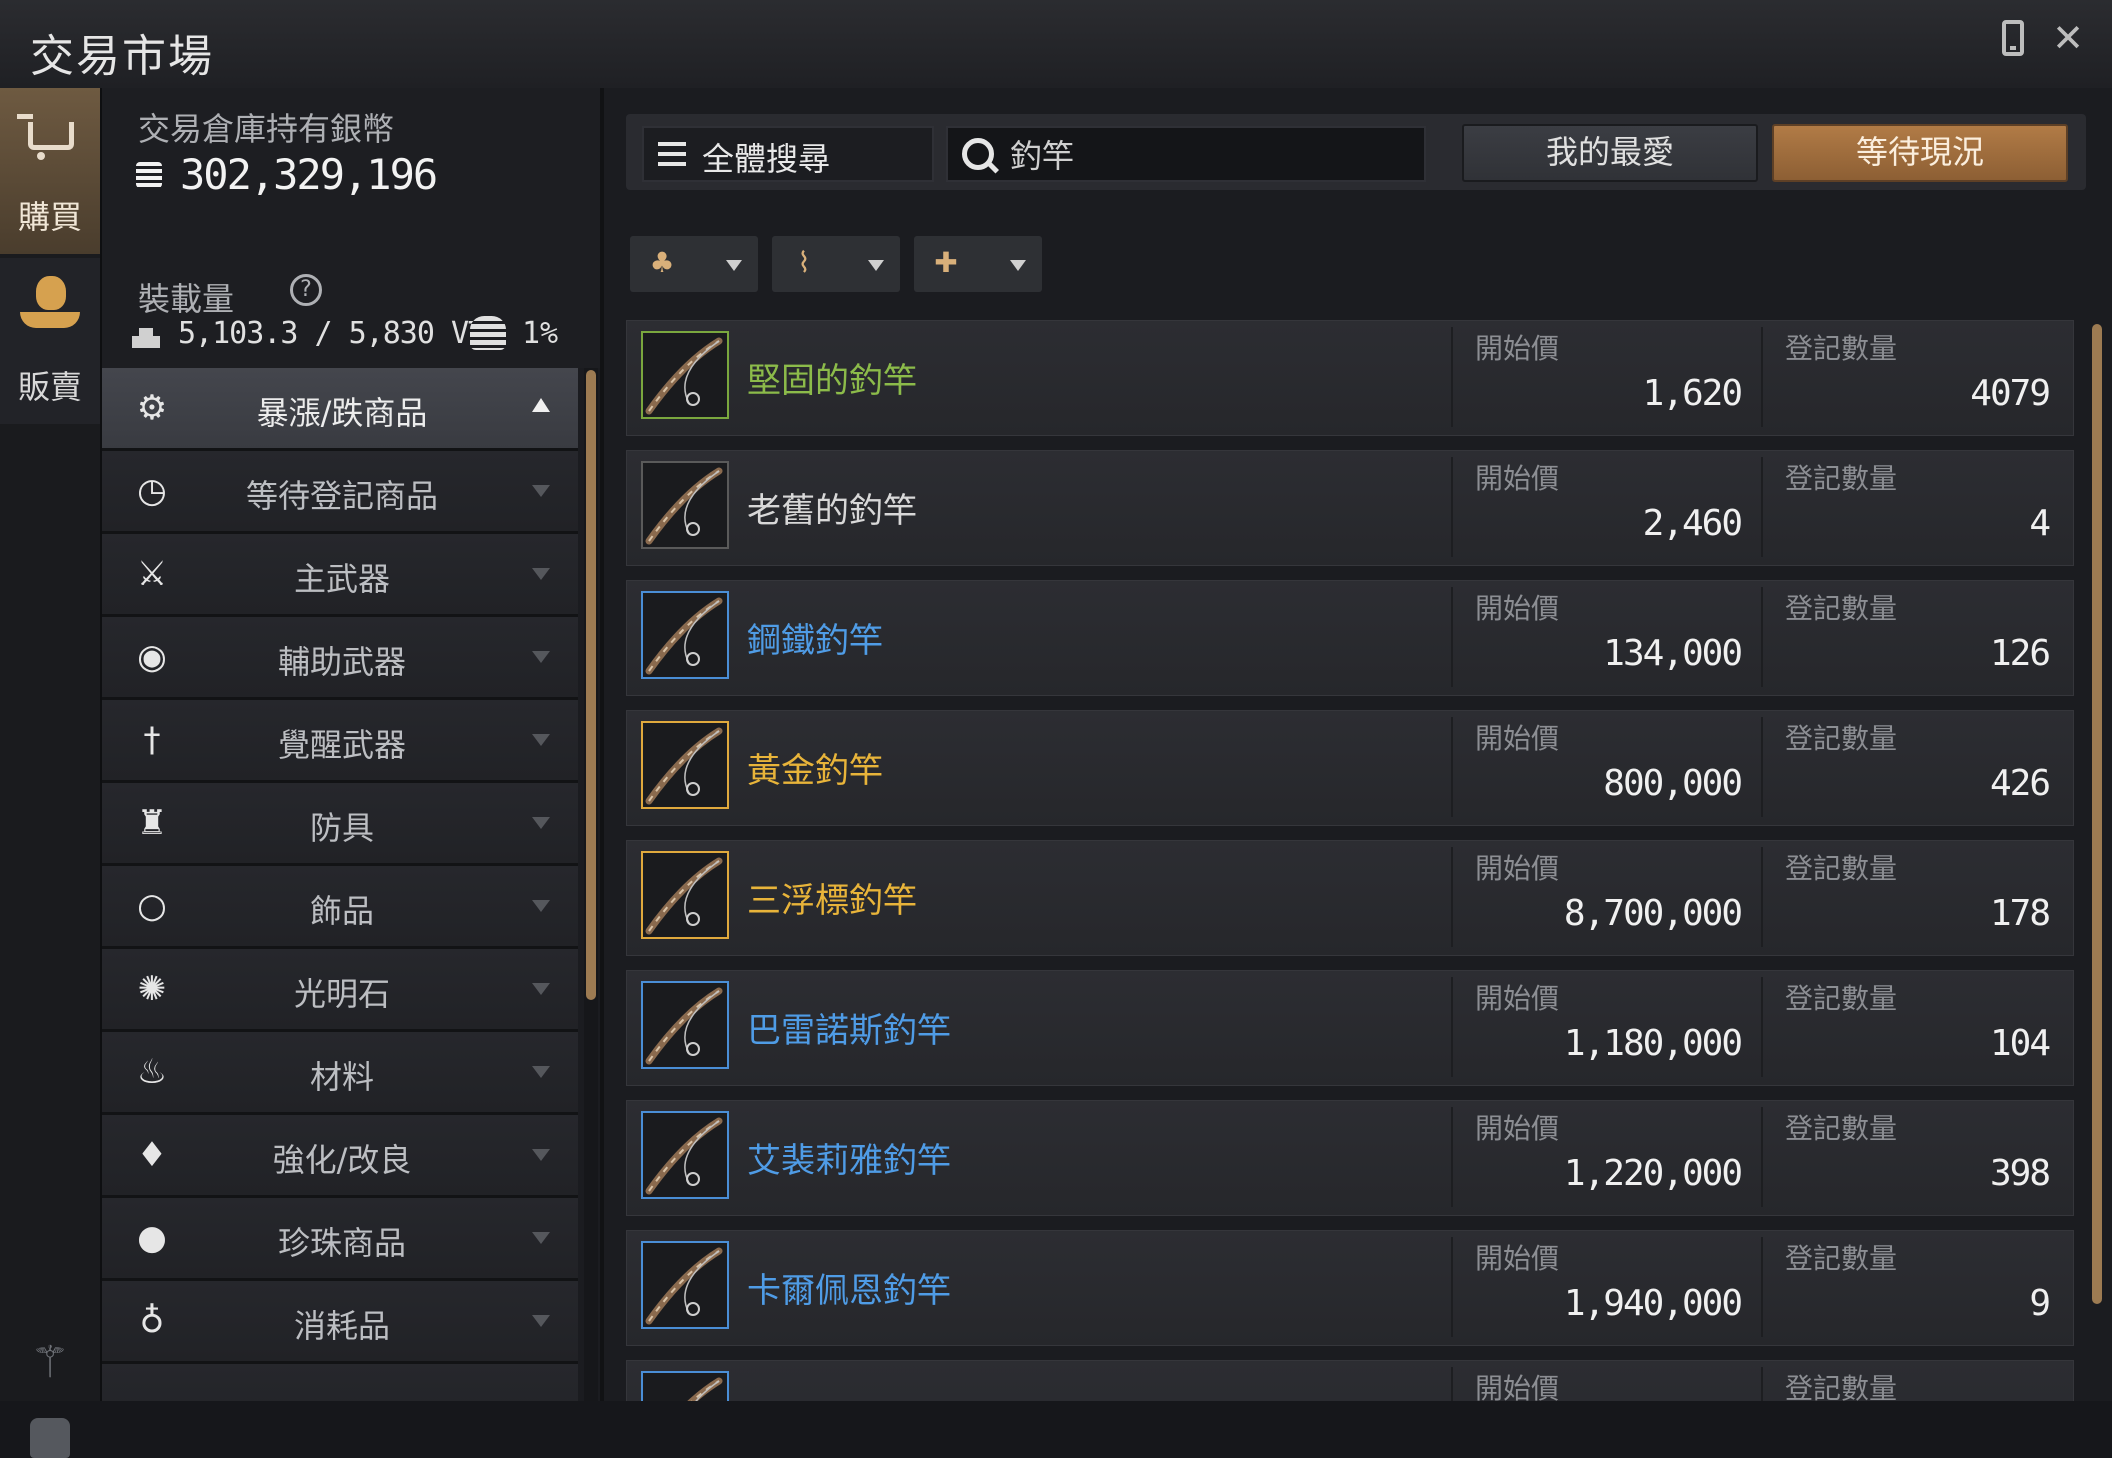  What do you see at coordinates (152, 491) in the screenshot?
I see `clock-icon: ◷` at bounding box center [152, 491].